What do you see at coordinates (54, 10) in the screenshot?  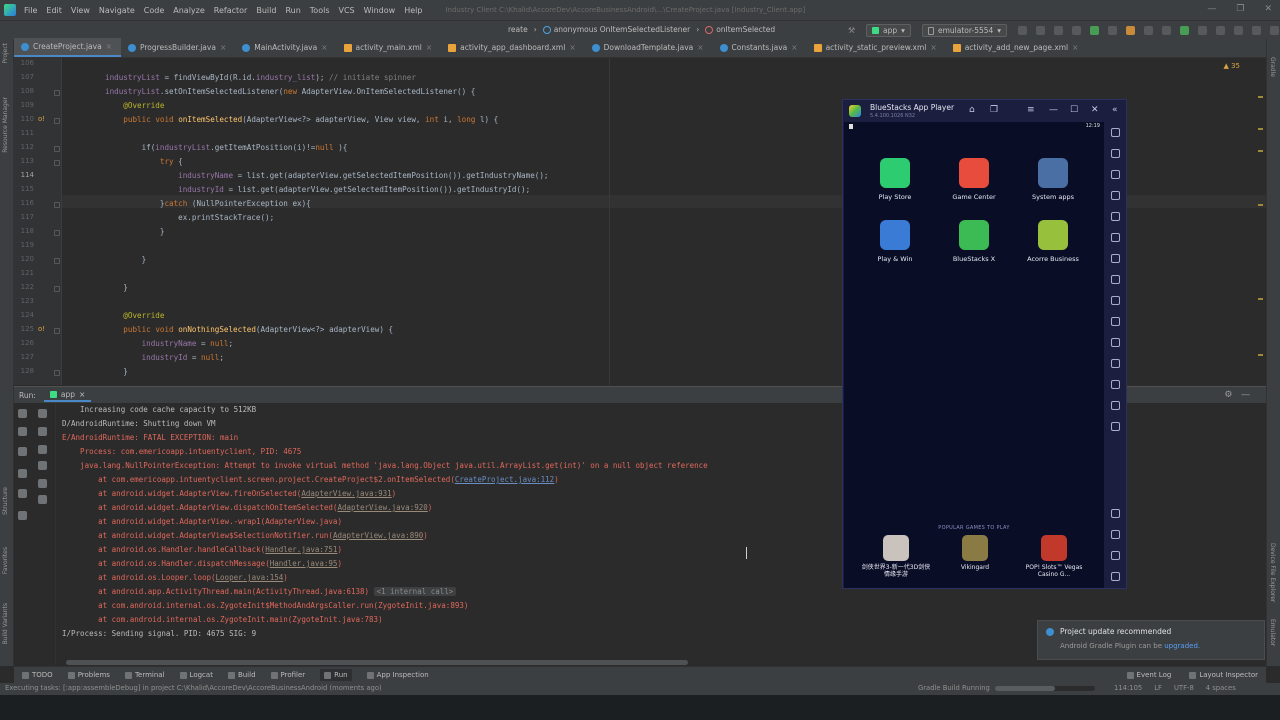 I see `menu-edit: Edit` at bounding box center [54, 10].